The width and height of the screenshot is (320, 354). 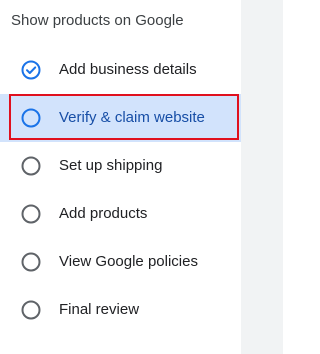 I want to click on check-circle-icon, so click(x=31, y=70).